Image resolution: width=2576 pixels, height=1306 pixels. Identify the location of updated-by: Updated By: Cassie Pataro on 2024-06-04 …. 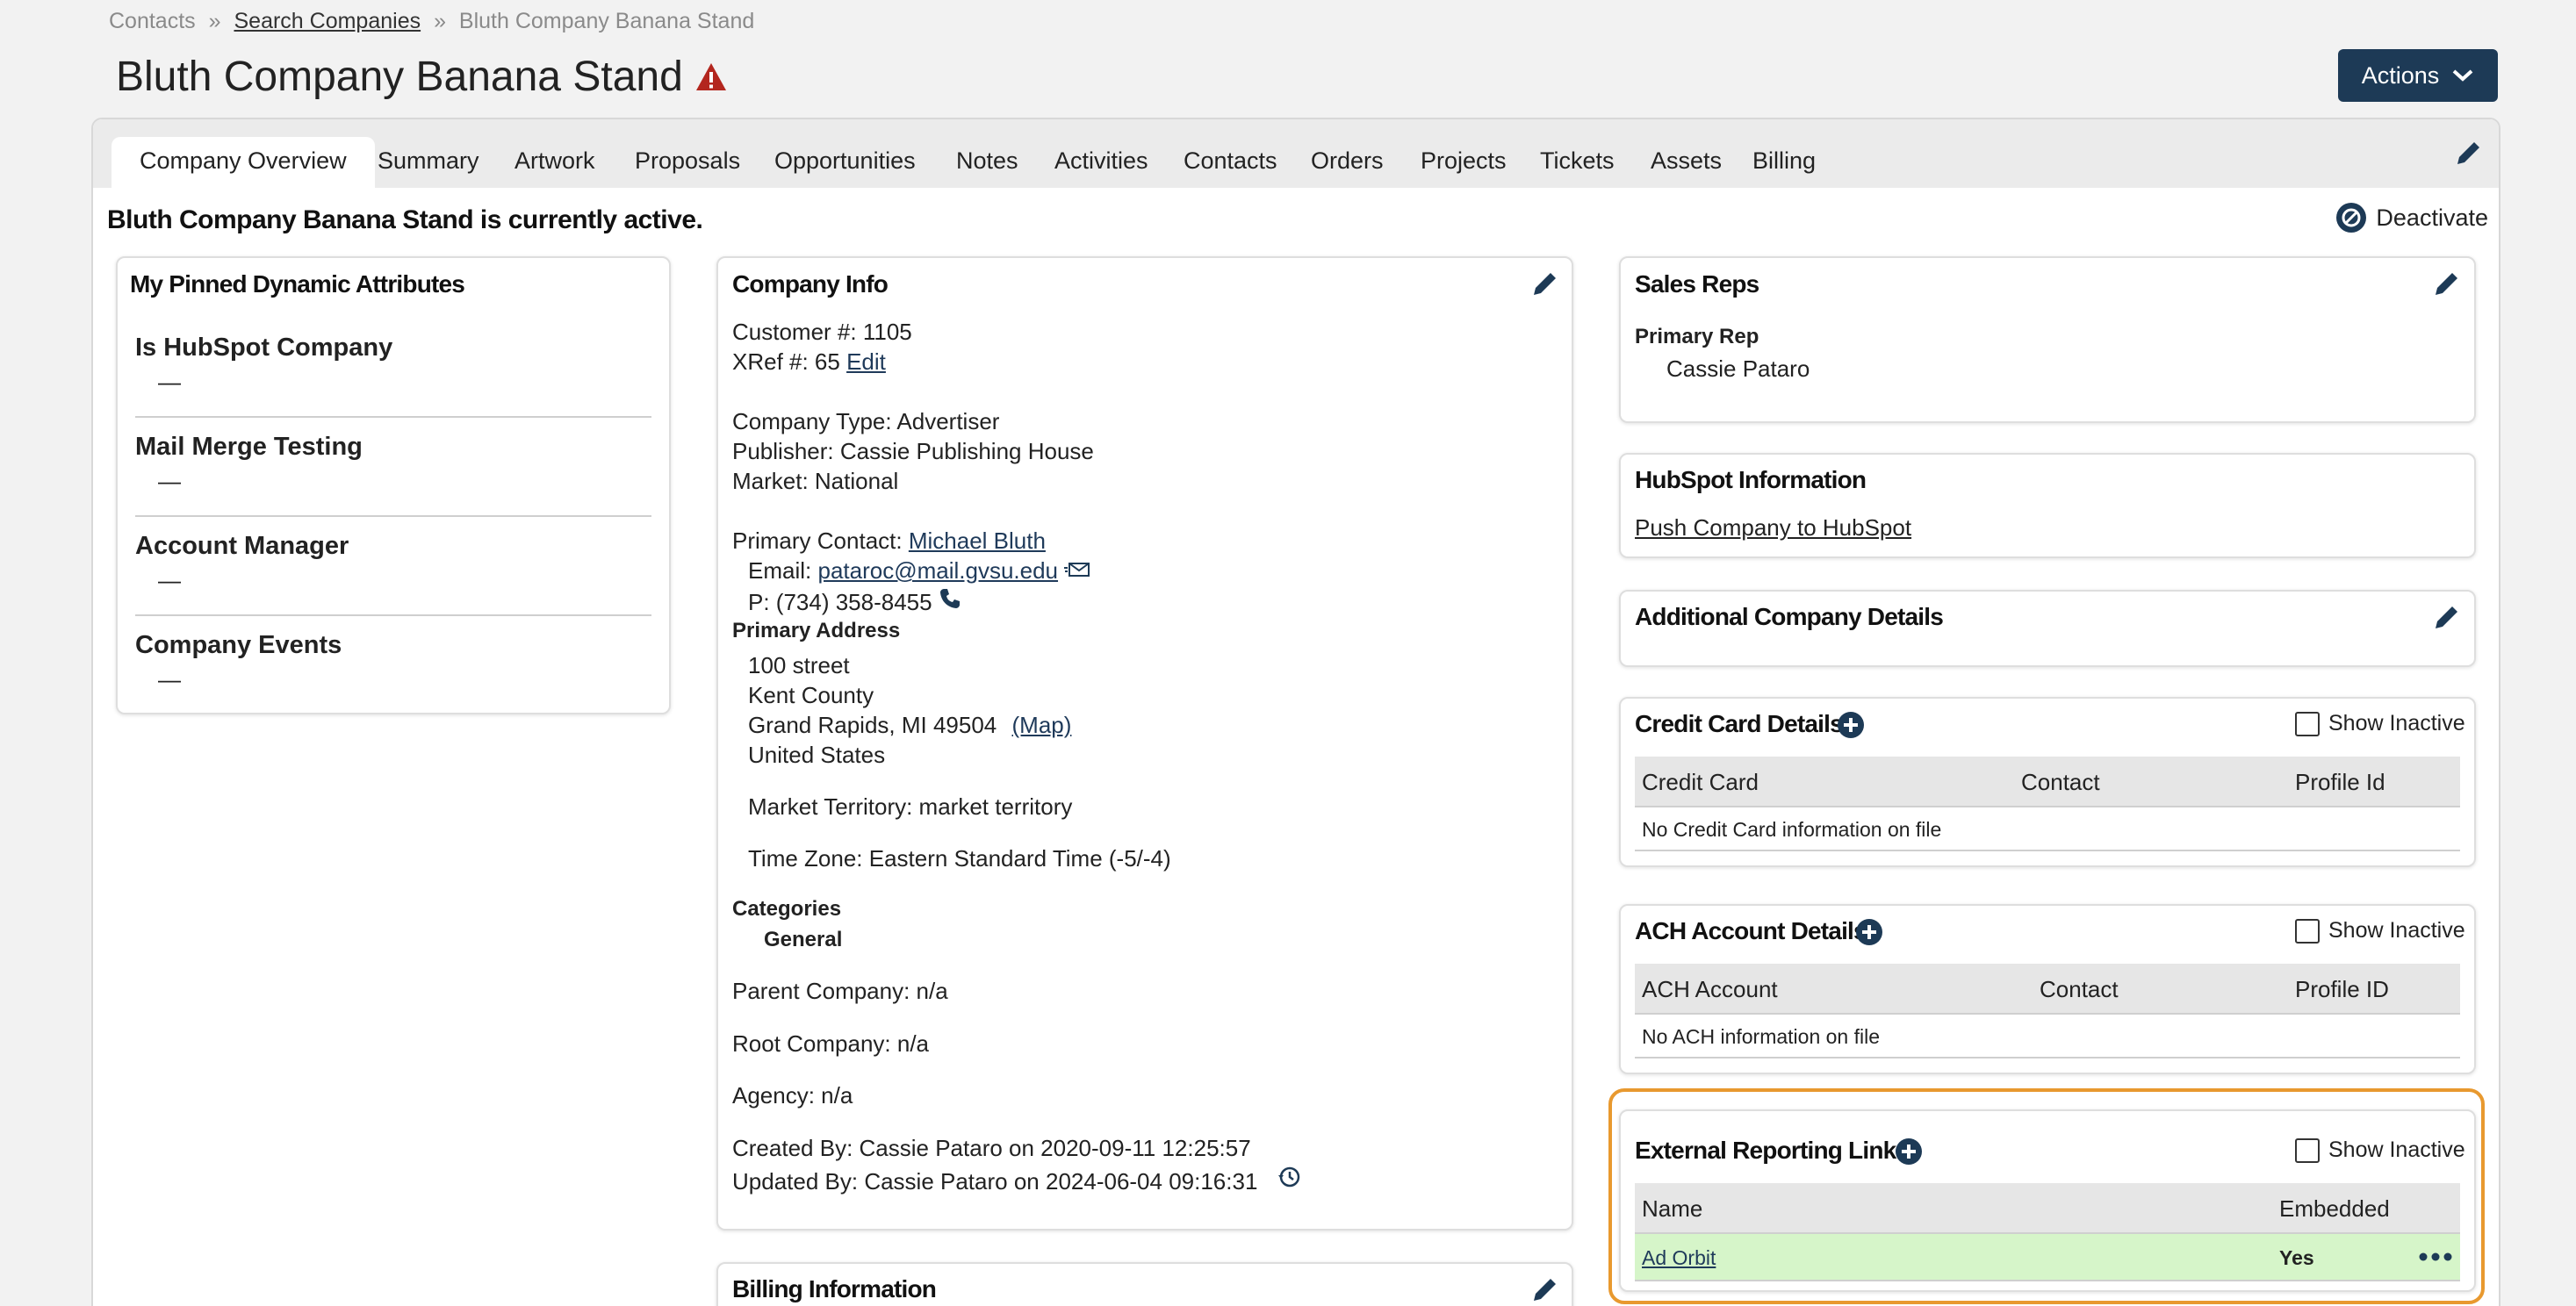
(995, 1181).